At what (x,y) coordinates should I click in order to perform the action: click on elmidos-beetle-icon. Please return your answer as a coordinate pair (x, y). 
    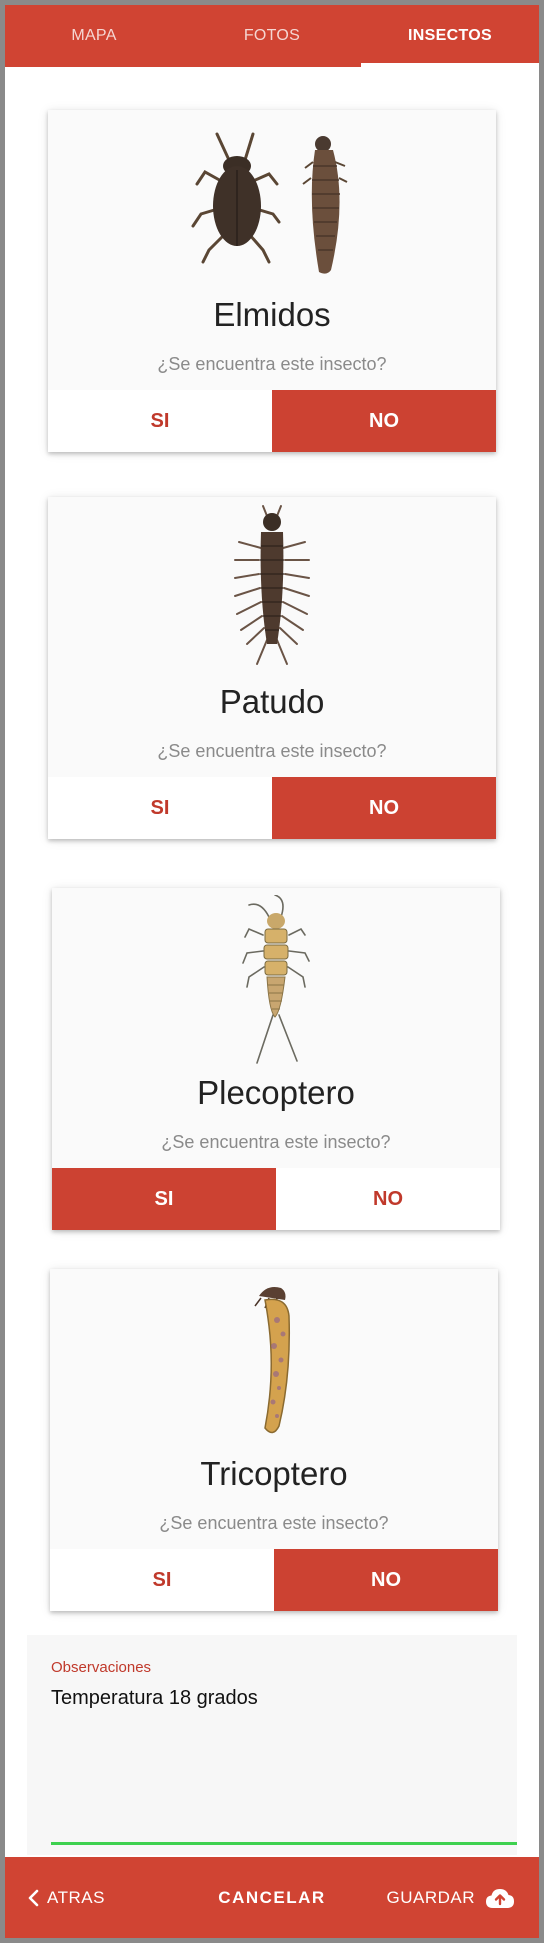
    Looking at the image, I should click on (272, 202).